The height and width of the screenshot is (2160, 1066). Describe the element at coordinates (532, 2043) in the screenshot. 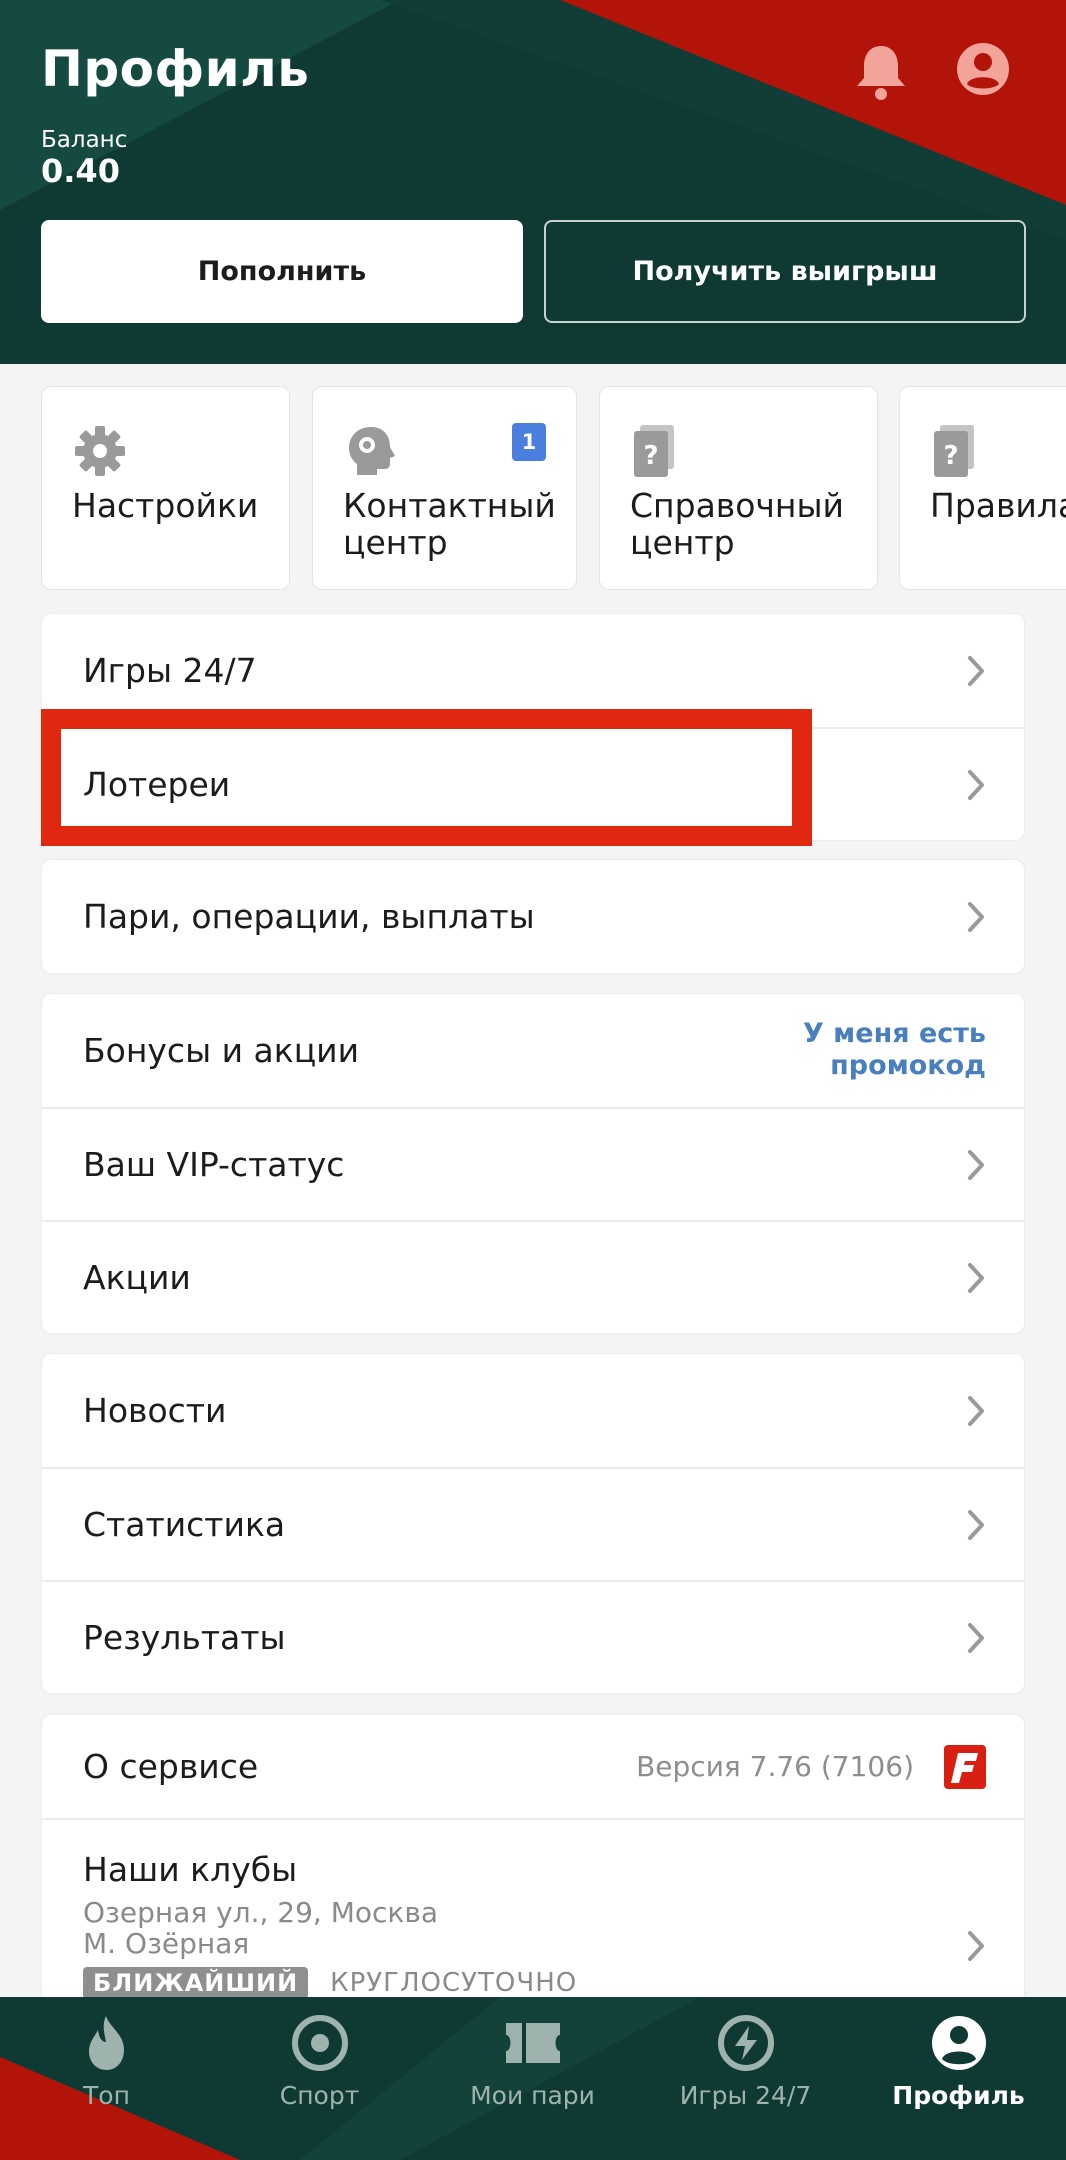

I see `ticket-icon` at that location.